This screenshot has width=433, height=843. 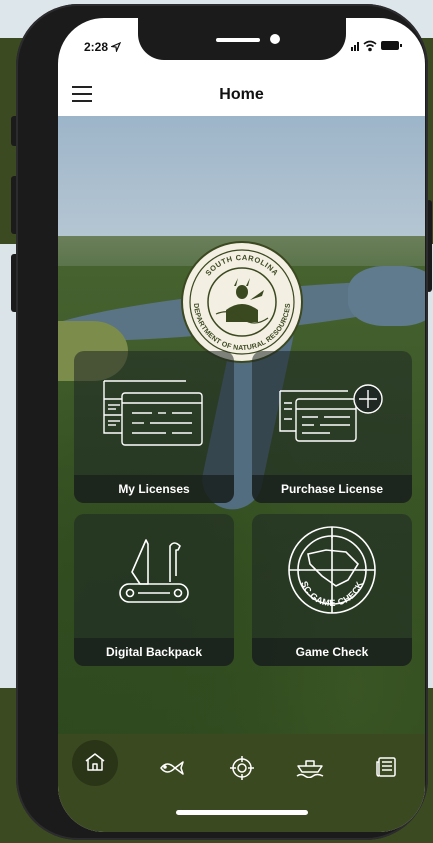 I want to click on battery-icon, so click(x=391, y=45).